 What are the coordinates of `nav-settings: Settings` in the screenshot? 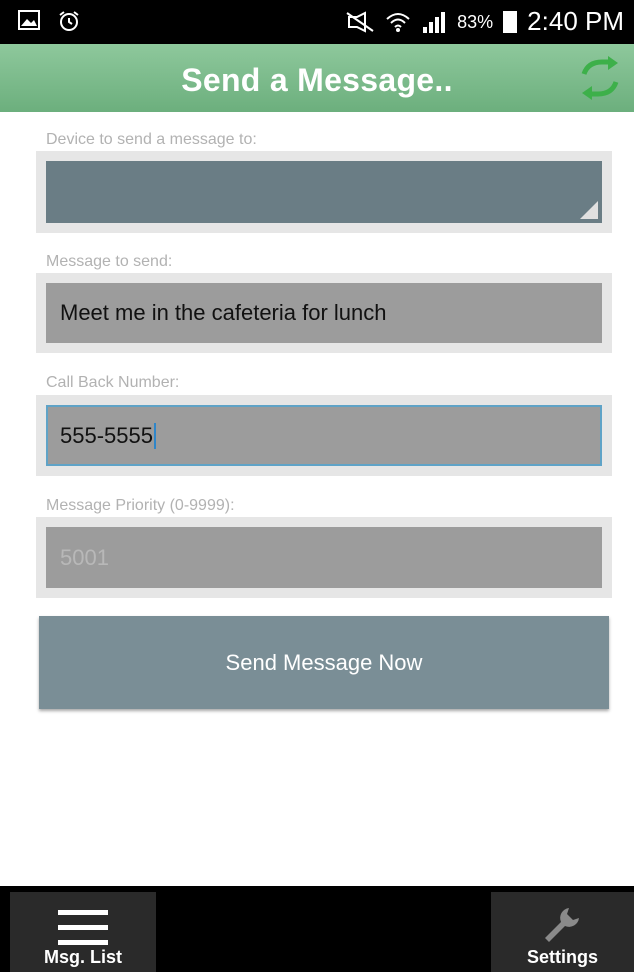 It's located at (562, 932).